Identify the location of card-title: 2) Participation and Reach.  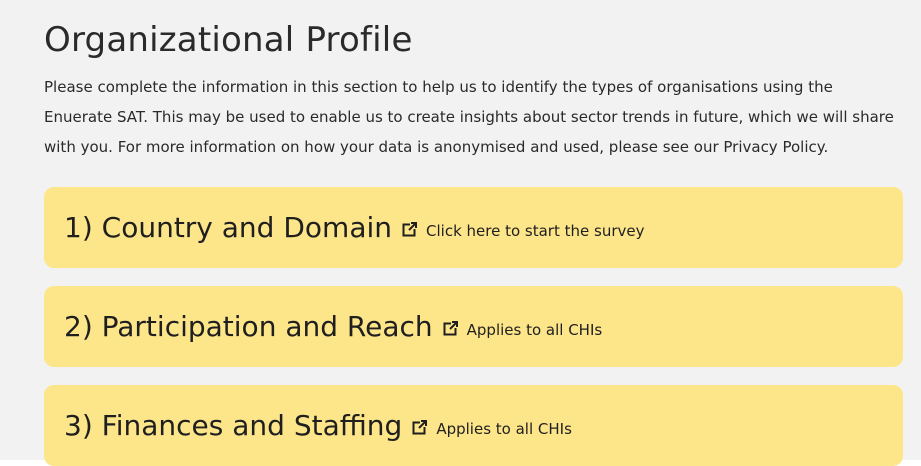
(248, 326).